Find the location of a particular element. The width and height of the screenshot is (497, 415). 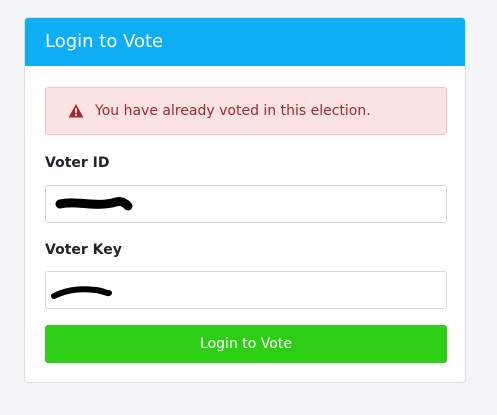

card-header: Login to Vote is located at coordinates (245, 42).